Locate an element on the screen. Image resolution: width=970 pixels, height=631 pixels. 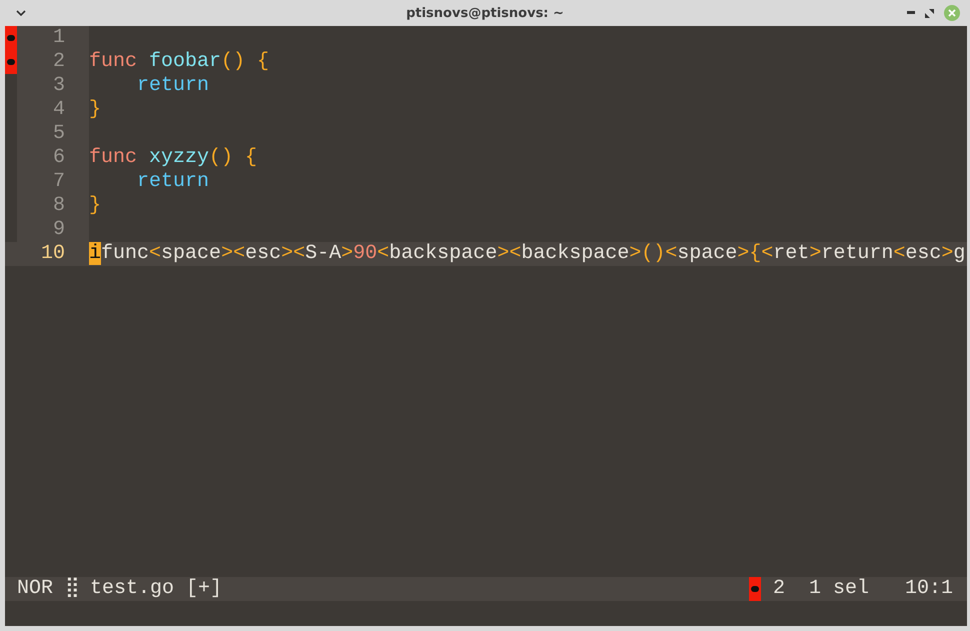
line-number: 8 is located at coordinates (53, 206).